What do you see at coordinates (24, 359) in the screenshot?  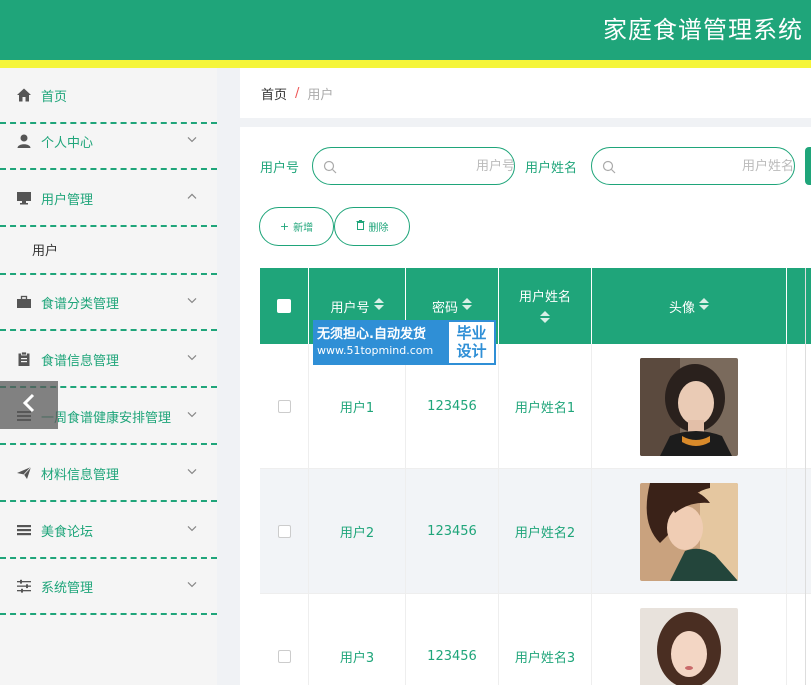 I see `clipboard-icon` at bounding box center [24, 359].